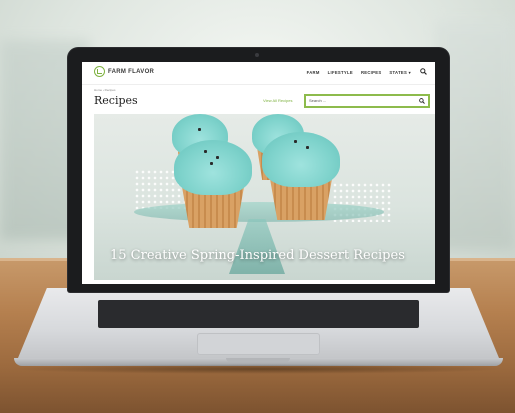 This screenshot has width=515, height=413. Describe the element at coordinates (105, 90) in the screenshot. I see `breadcrumb: Home › Recipes` at that location.